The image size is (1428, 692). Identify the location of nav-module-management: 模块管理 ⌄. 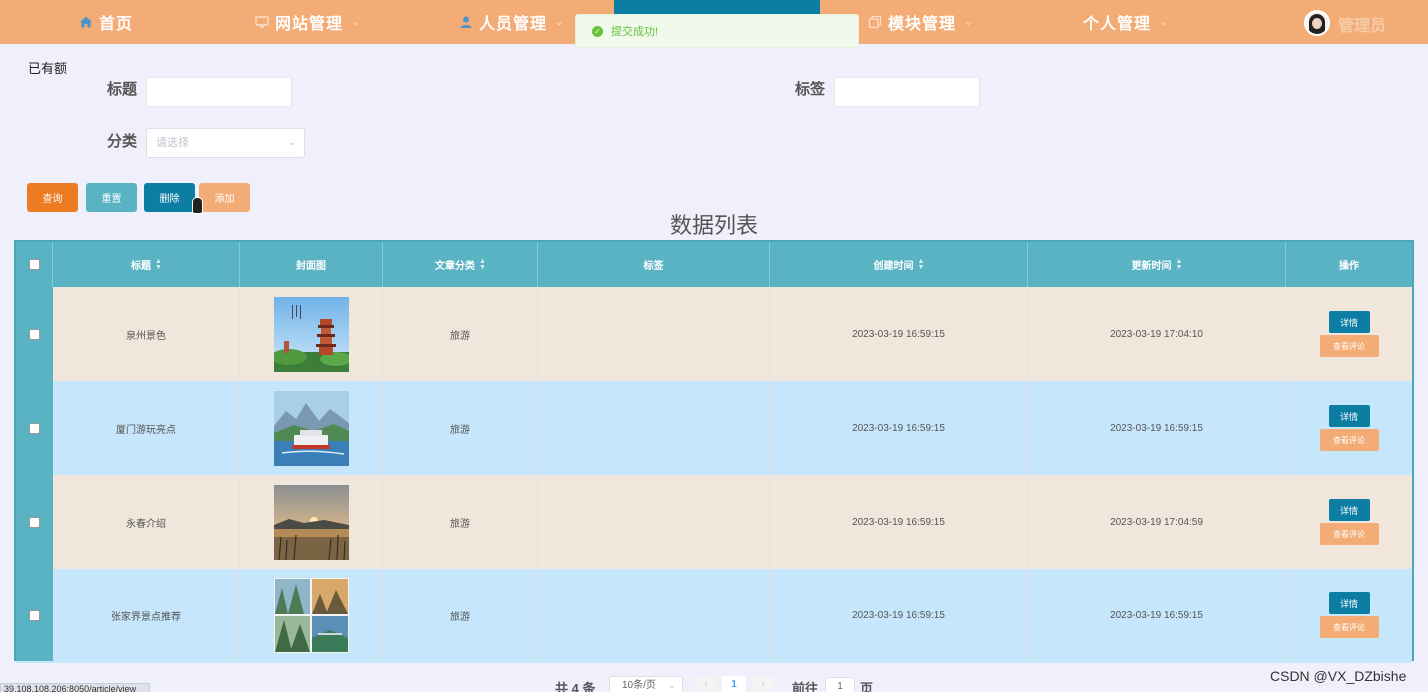
(920, 22).